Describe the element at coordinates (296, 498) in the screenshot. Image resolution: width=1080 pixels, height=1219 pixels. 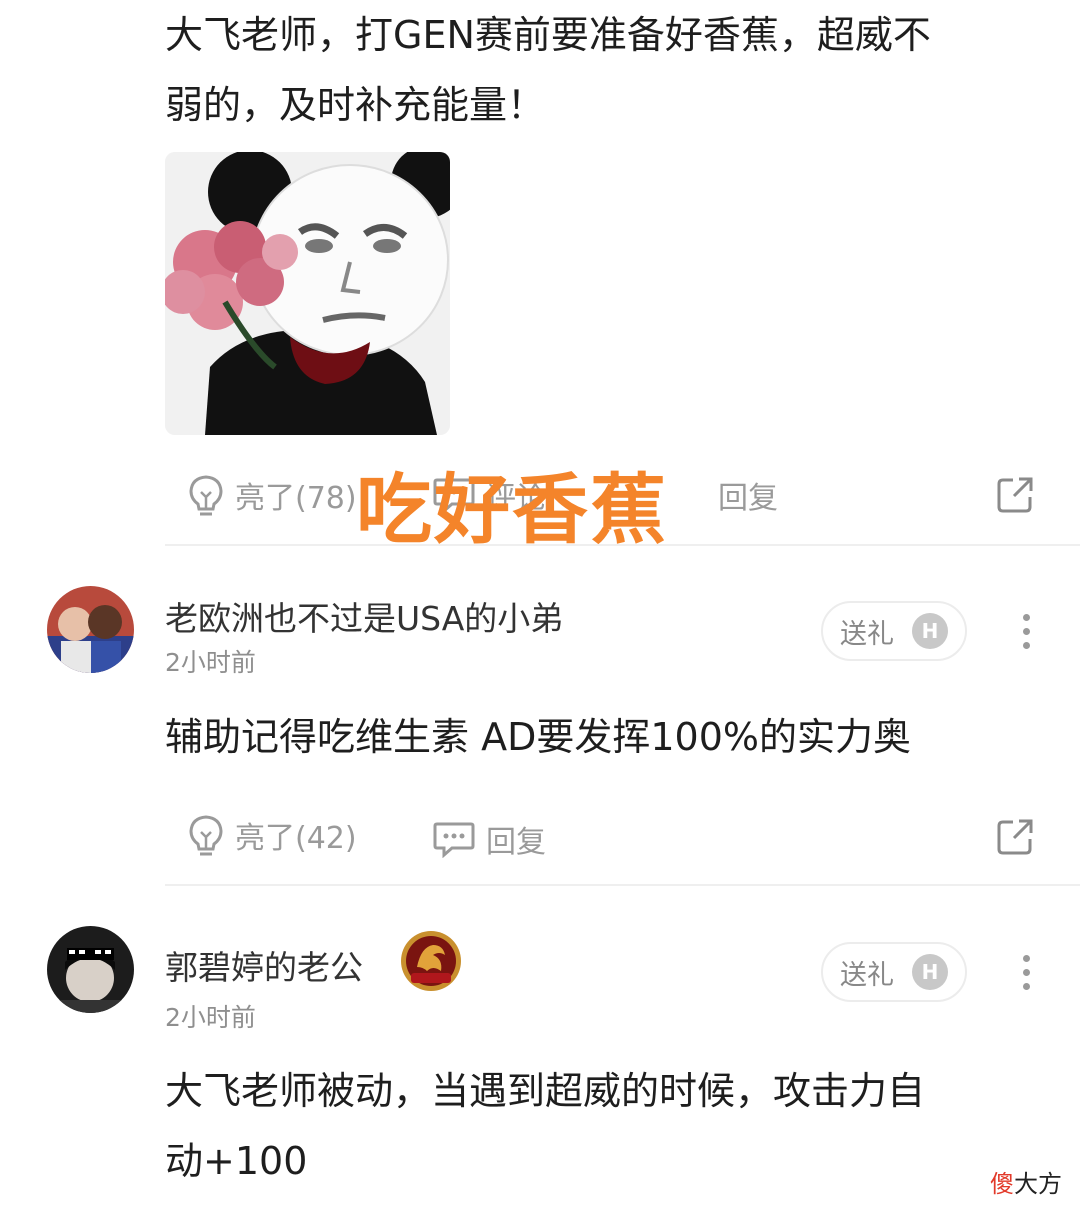
I see `post-like-count: 亮了(78)` at that location.